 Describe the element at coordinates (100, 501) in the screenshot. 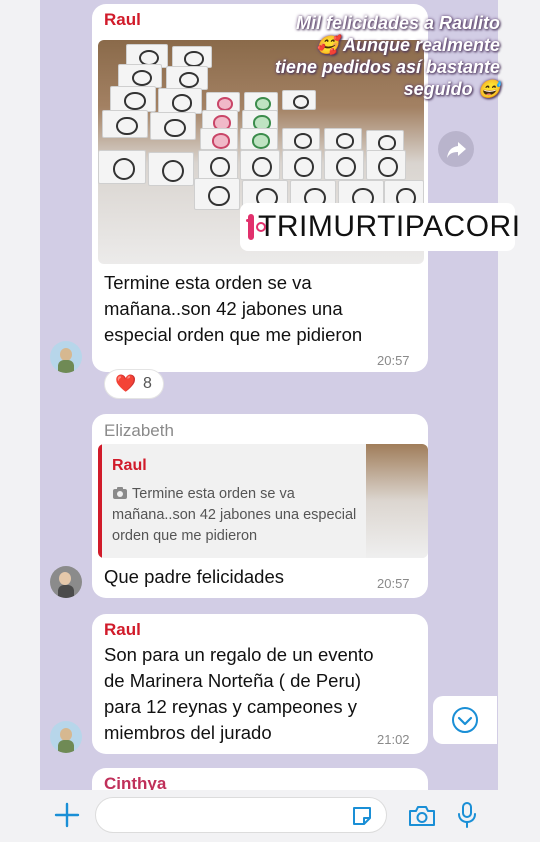

I see `quote-accent-bar` at that location.